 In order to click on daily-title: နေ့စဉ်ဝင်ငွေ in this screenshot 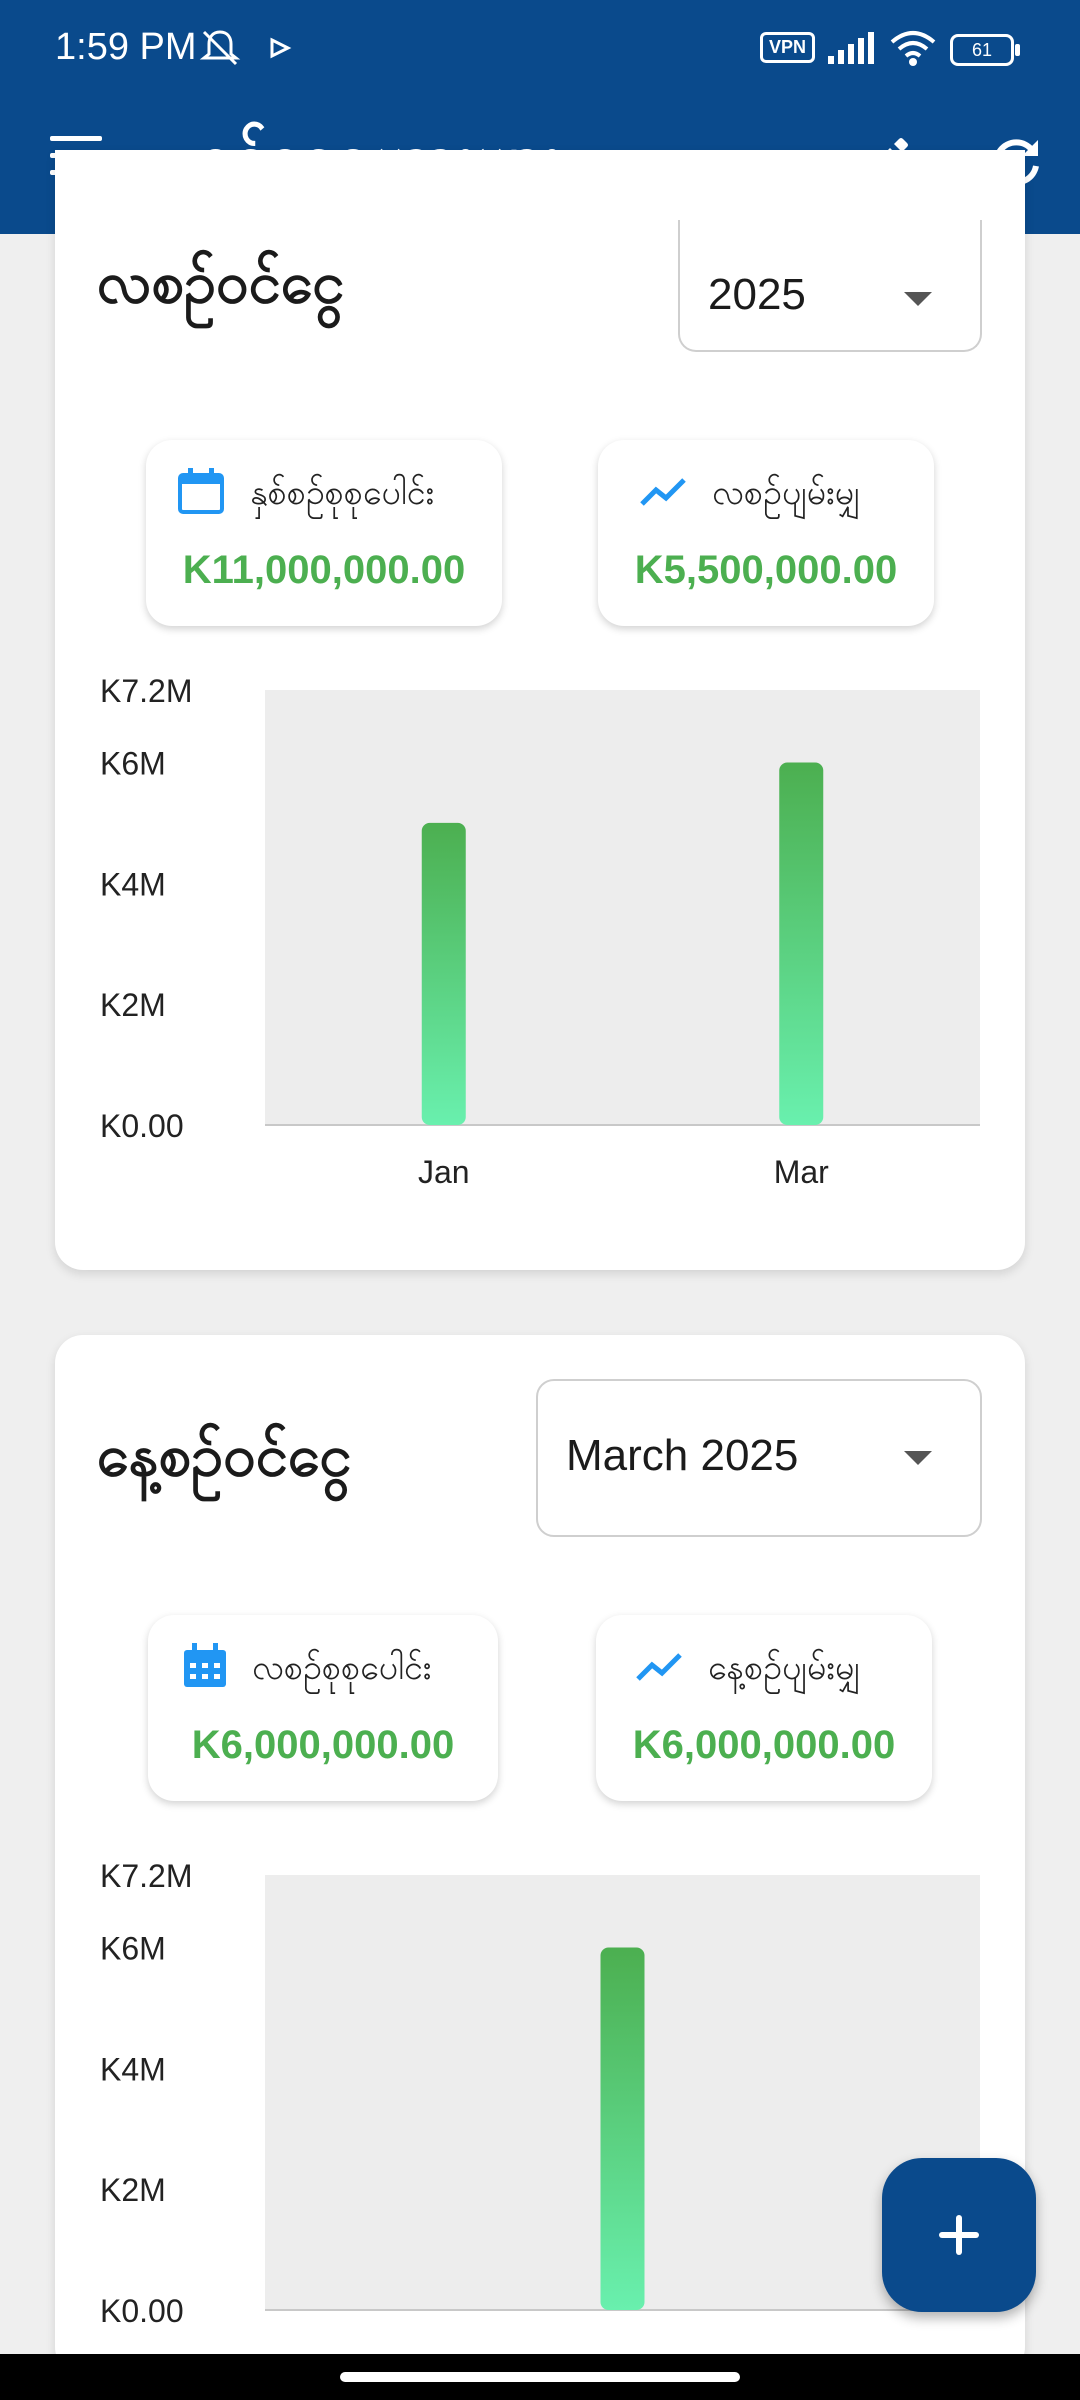, I will do `click(224, 1455)`.